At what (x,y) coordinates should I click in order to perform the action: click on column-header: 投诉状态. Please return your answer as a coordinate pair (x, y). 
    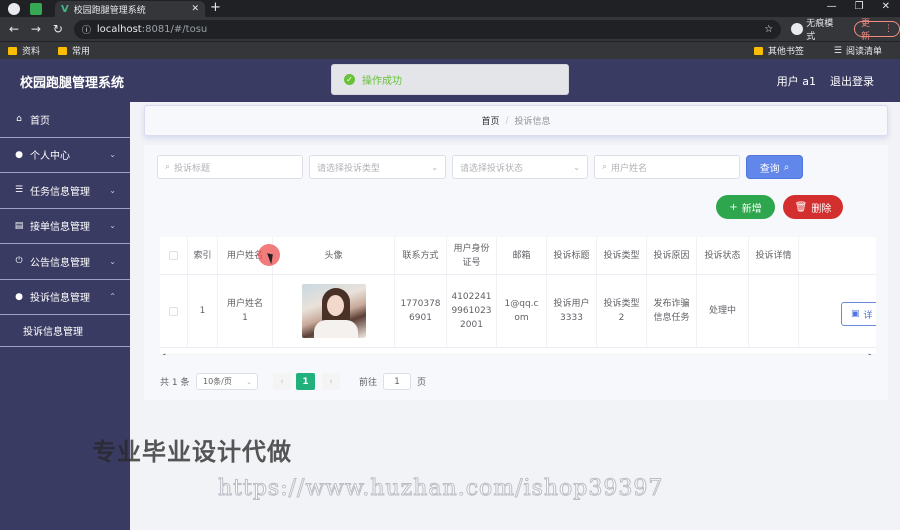
    Looking at the image, I should click on (723, 255).